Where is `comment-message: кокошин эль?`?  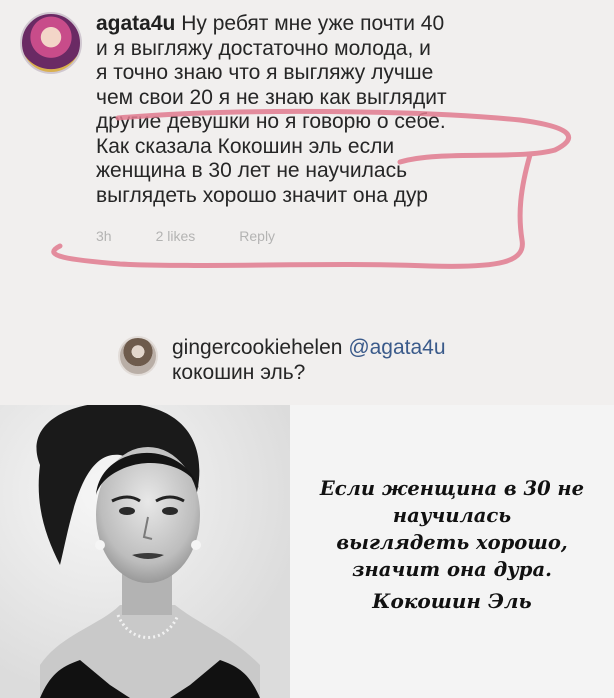 comment-message: кокошин эль? is located at coordinates (239, 372).